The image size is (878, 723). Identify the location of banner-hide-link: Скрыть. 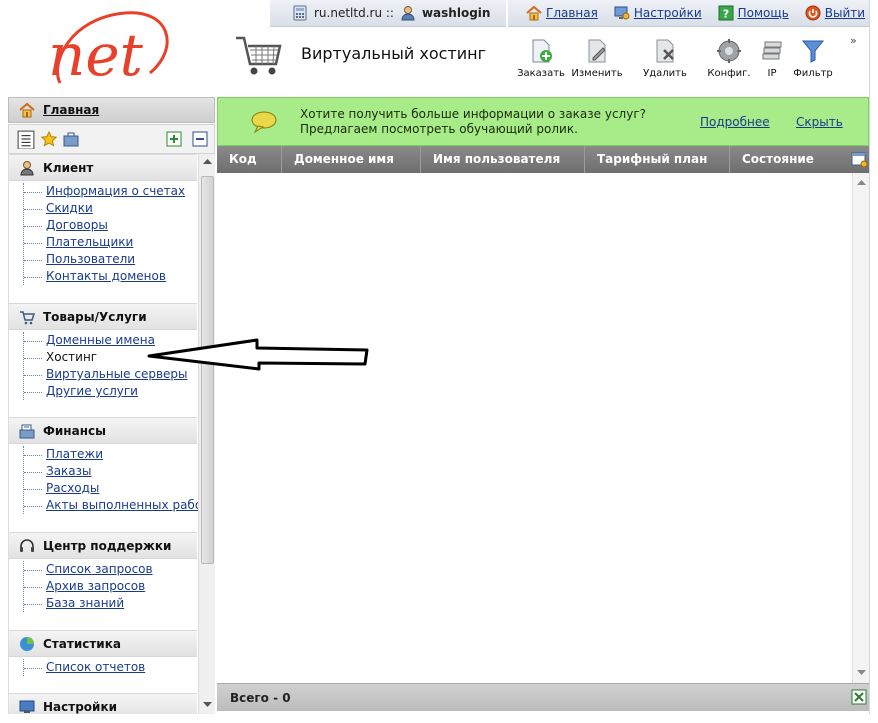
(819, 122).